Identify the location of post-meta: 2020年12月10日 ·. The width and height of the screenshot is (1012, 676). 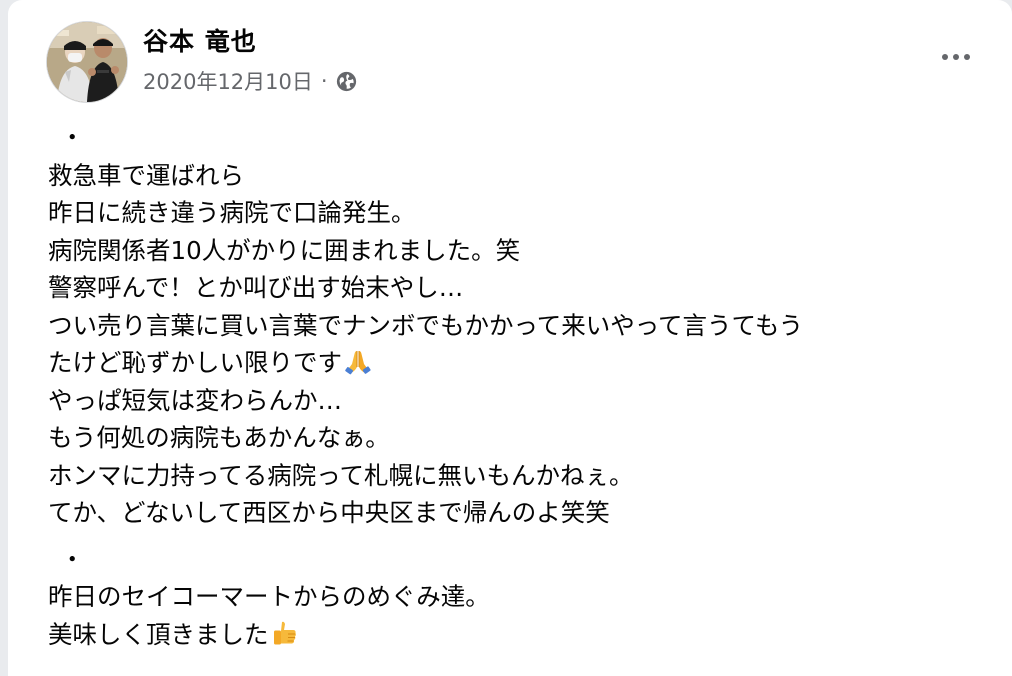
(250, 81).